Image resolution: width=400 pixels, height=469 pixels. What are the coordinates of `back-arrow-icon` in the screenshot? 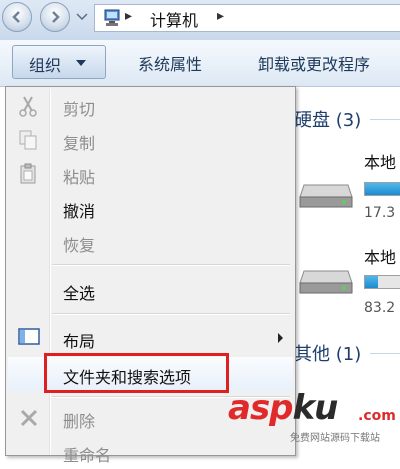 It's located at (16, 17).